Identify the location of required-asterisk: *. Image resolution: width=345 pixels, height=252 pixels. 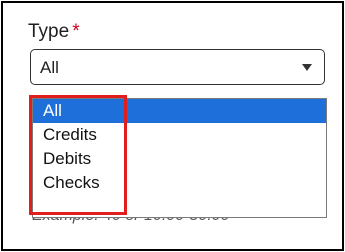
(76, 31).